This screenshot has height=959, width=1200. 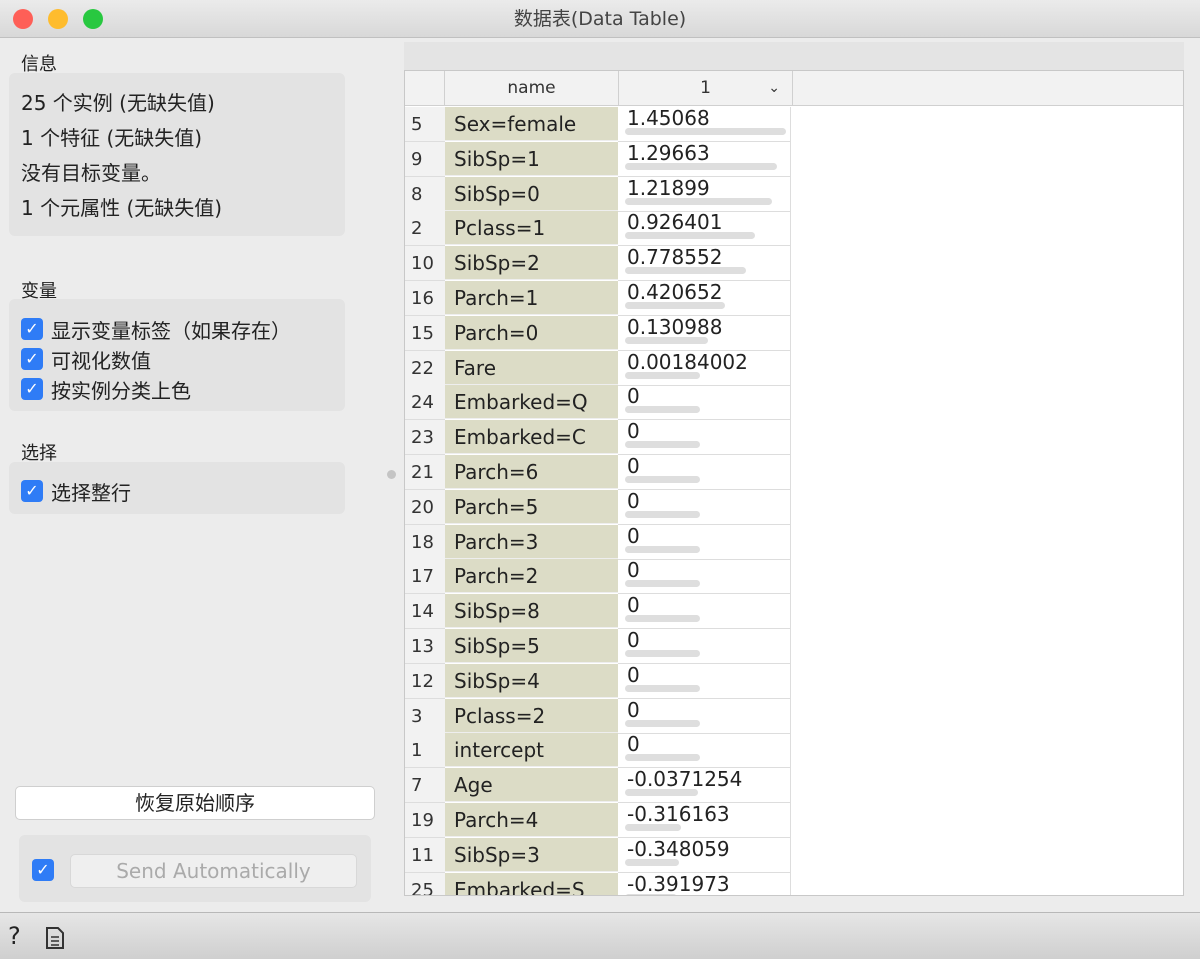 What do you see at coordinates (425, 438) in the screenshot?
I see `row-number: 23` at bounding box center [425, 438].